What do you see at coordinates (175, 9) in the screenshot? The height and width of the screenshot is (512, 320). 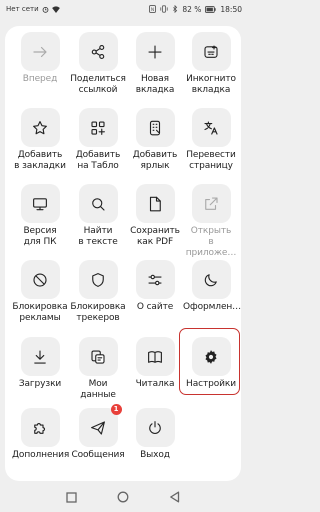 I see `bluetooth-icon` at bounding box center [175, 9].